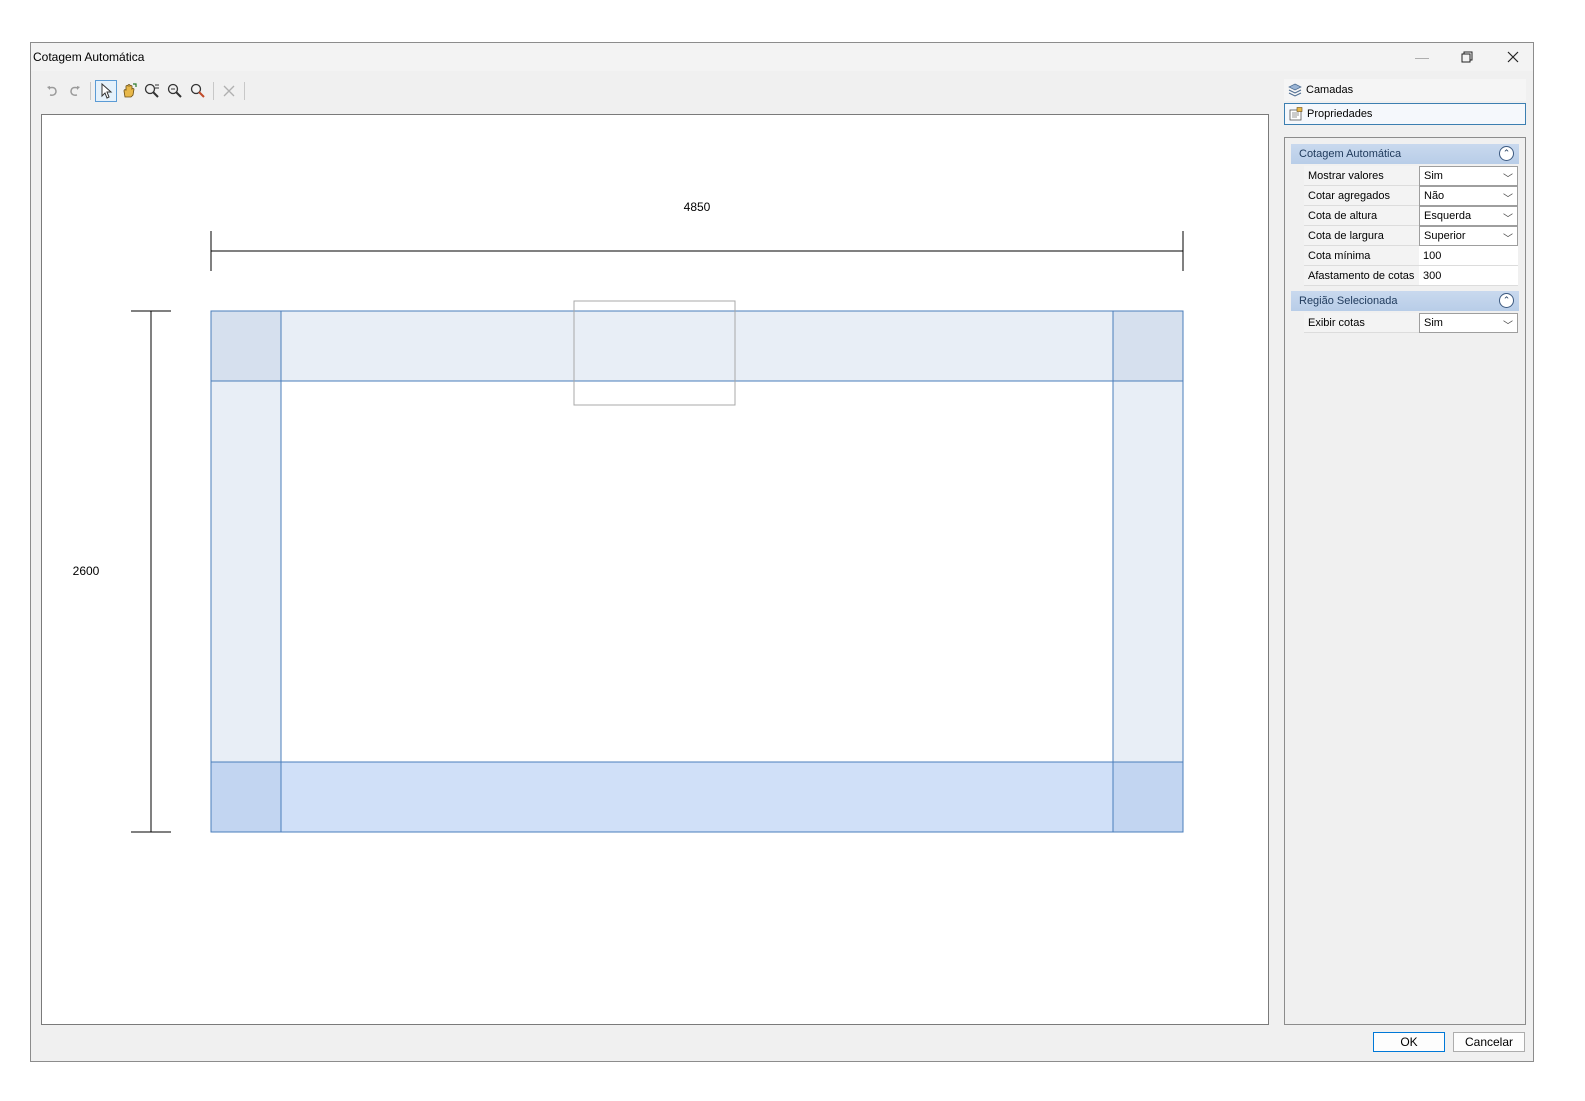 The image size is (1585, 1101). What do you see at coordinates (1405, 114) in the screenshot?
I see `tab-propriedades: Propriedades` at bounding box center [1405, 114].